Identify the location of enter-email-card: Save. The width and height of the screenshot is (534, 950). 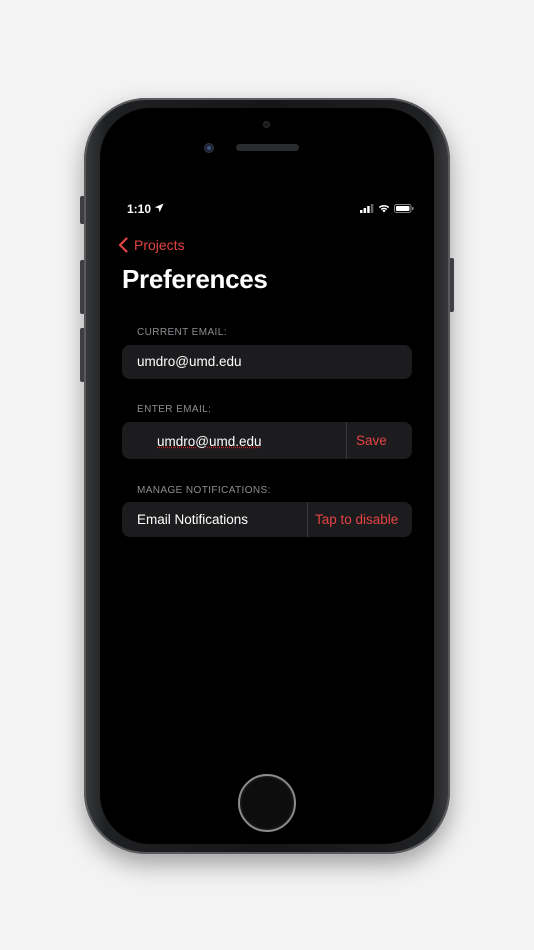
(267, 440).